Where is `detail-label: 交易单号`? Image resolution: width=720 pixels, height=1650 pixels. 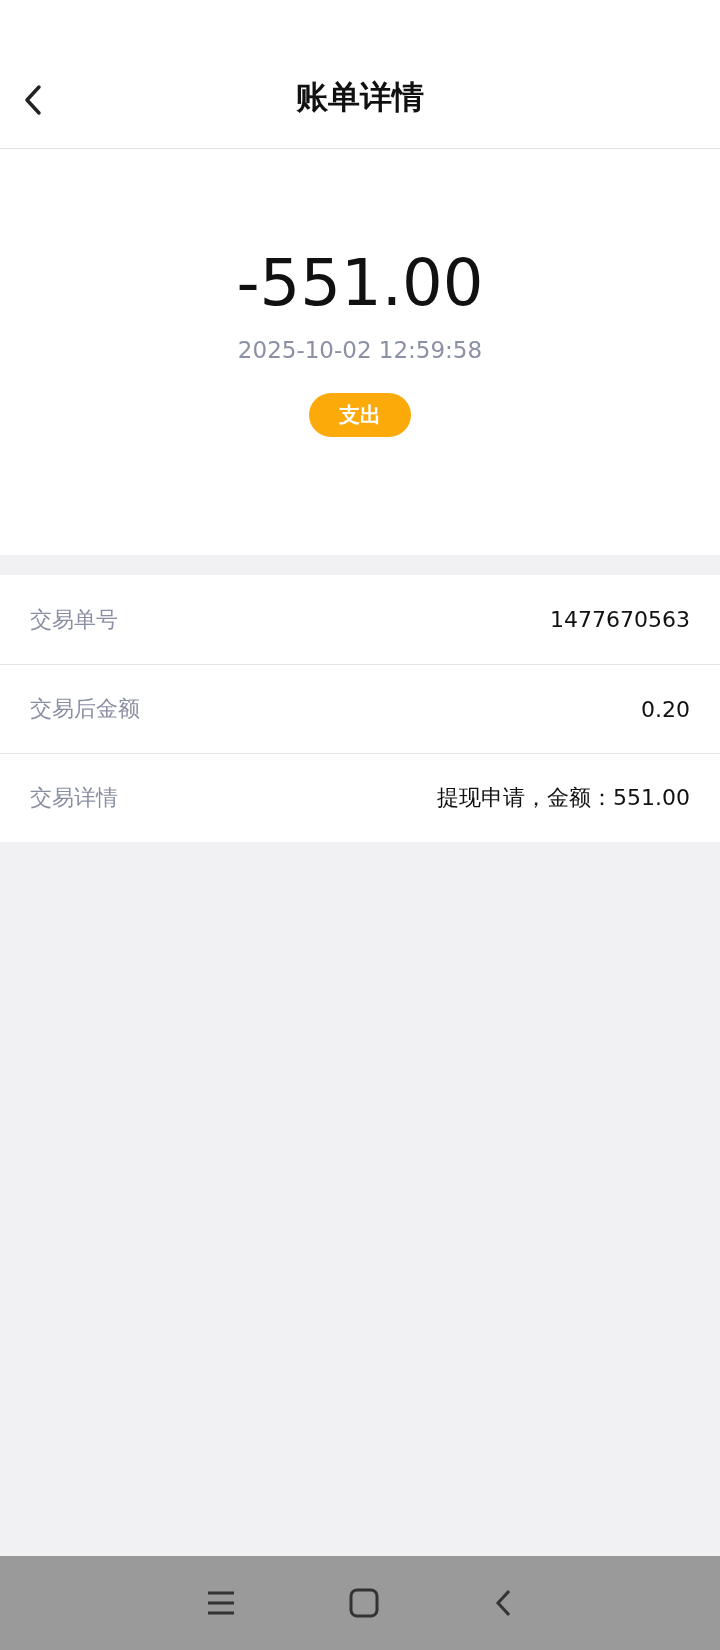
detail-label: 交易单号 is located at coordinates (74, 619).